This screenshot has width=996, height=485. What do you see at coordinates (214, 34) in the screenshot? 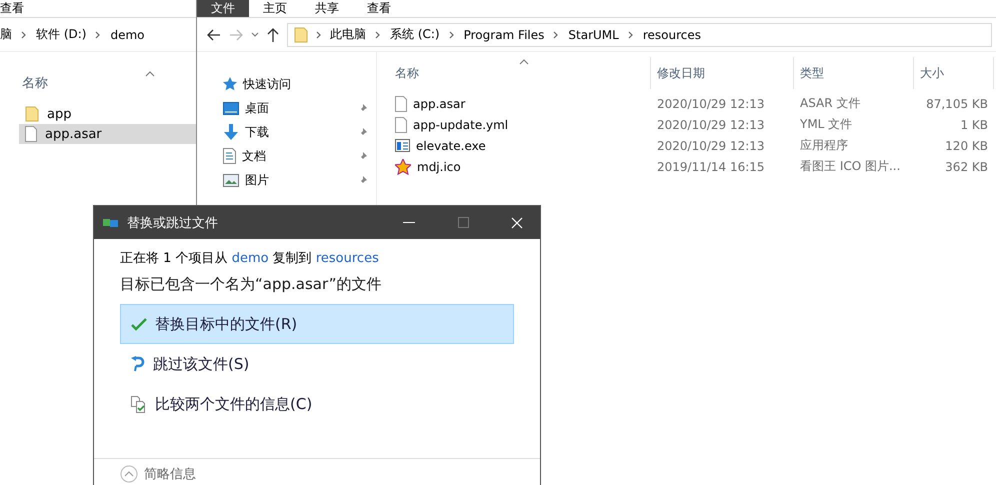
I see `back-icon` at bounding box center [214, 34].